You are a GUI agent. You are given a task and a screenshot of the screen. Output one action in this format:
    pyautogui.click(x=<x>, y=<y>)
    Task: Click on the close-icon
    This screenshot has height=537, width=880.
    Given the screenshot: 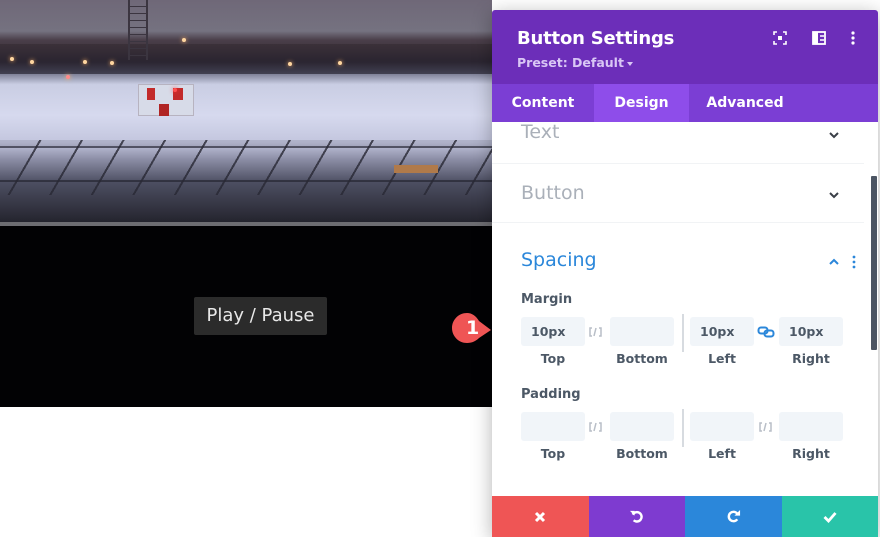 What is the action you would take?
    pyautogui.click(x=540, y=516)
    